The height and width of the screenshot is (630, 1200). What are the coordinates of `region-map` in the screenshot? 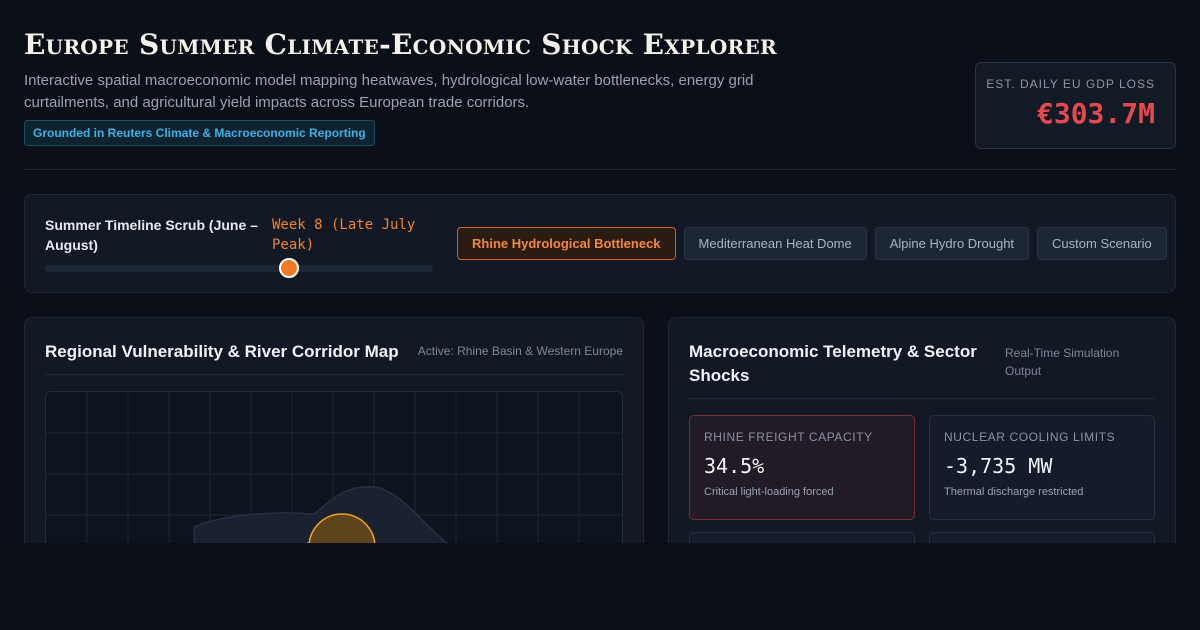 It's located at (334, 473).